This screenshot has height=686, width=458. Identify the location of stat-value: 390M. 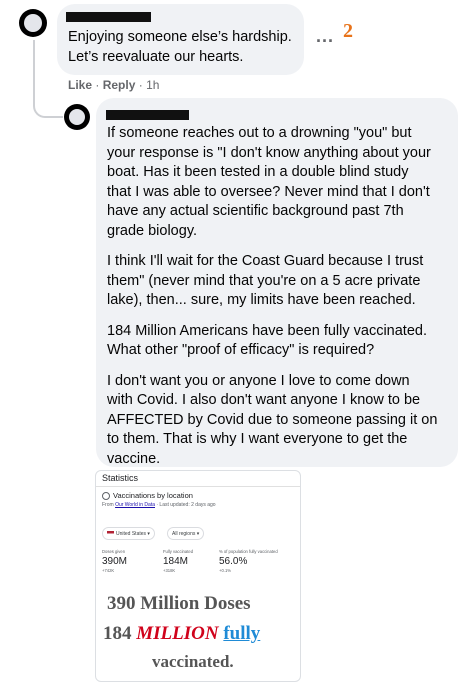
(115, 561).